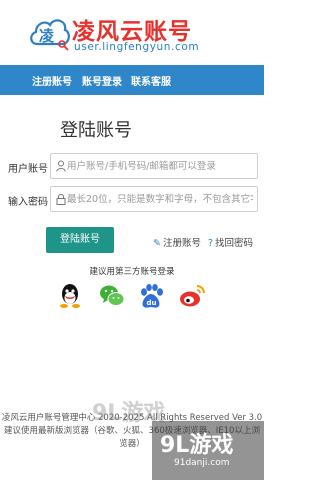  What do you see at coordinates (157, 243) in the screenshot?
I see `edit-icon: ✎` at bounding box center [157, 243].